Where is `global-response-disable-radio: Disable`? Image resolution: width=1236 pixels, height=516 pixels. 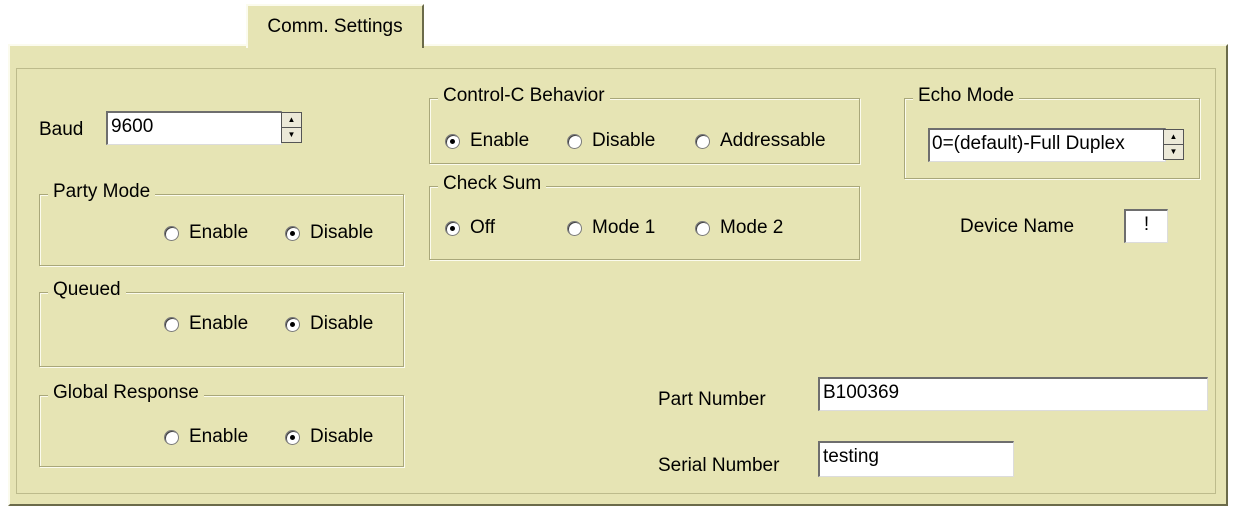
global-response-disable-radio: Disable is located at coordinates (329, 437).